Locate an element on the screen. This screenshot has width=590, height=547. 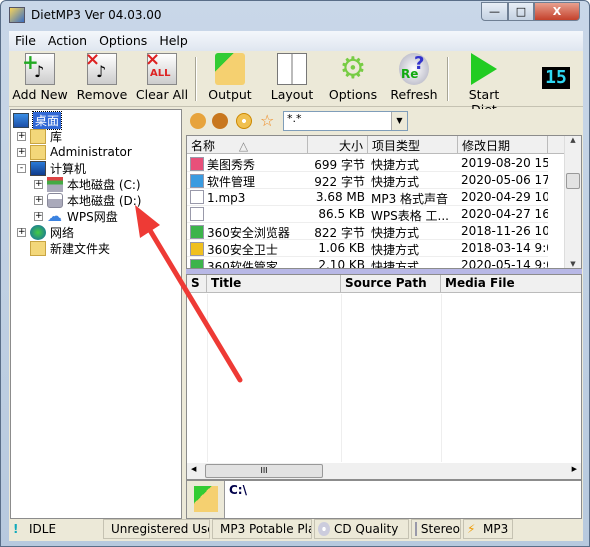
star-icon: ☆ is located at coordinates (268, 121).